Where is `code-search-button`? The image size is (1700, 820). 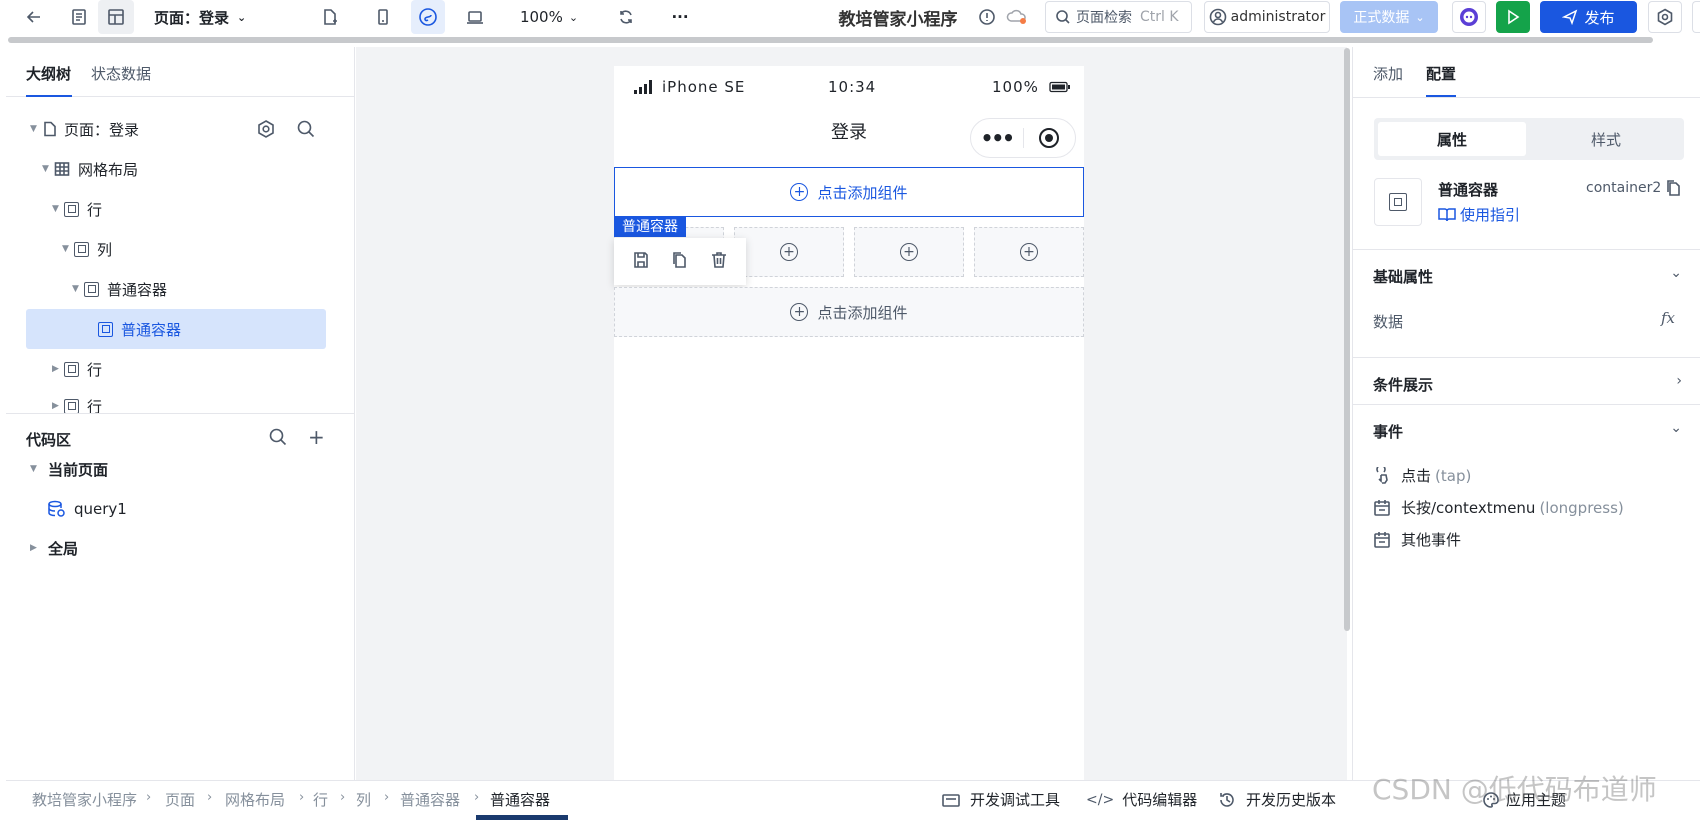
code-search-button is located at coordinates (278, 439).